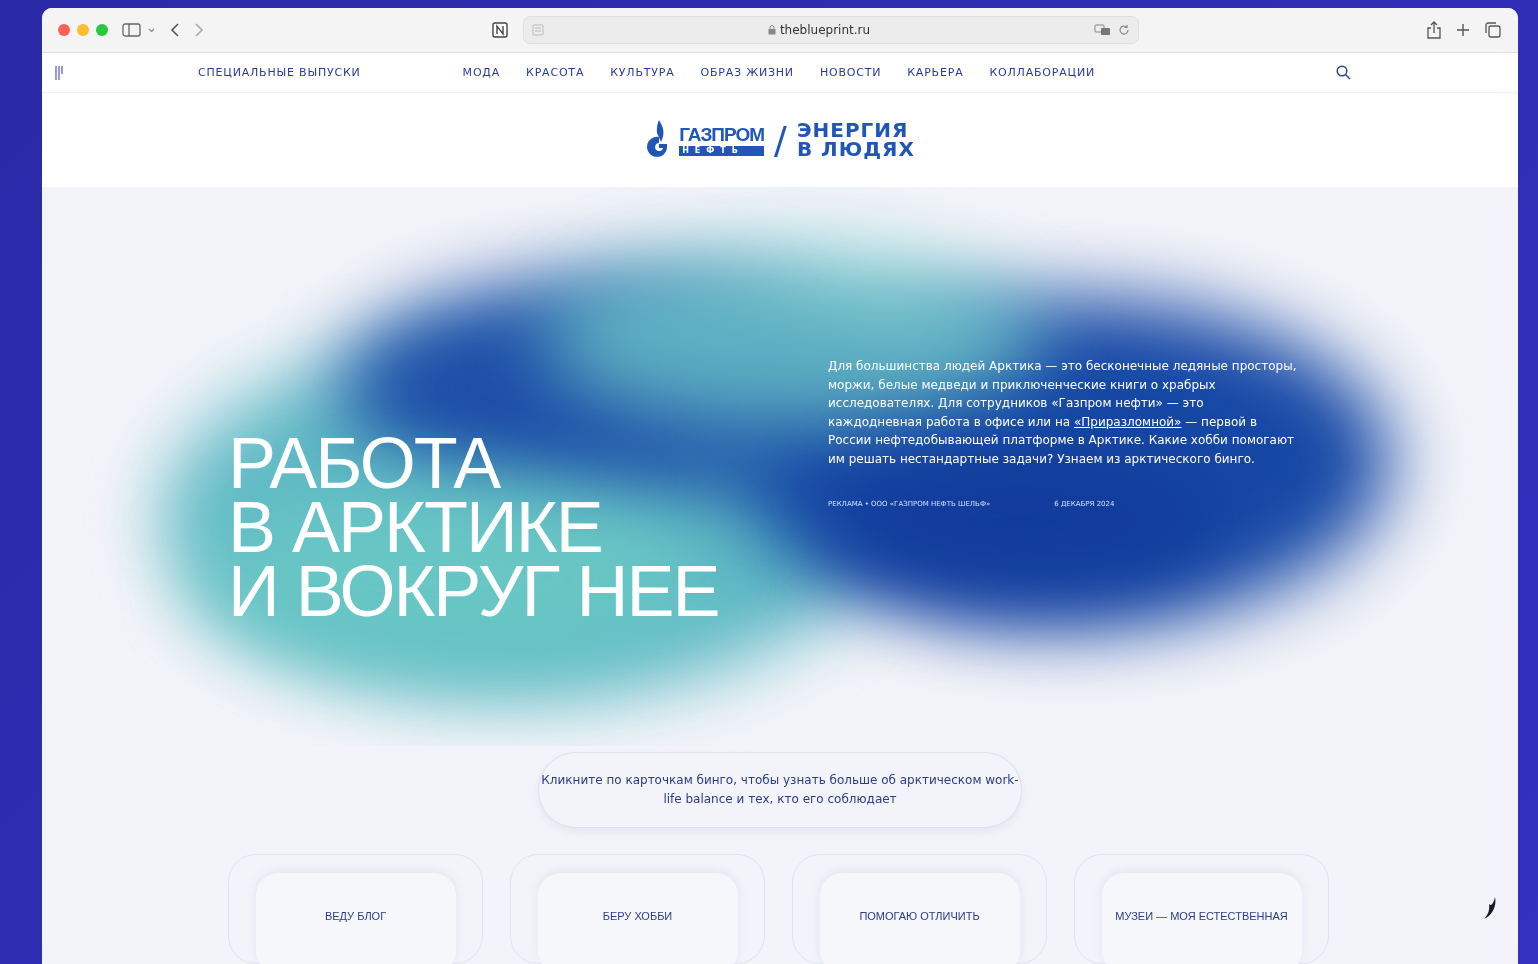 The height and width of the screenshot is (964, 1538). What do you see at coordinates (1201, 909) in the screenshot?
I see `bingo-card: МУЗЕИ — МОЯ ЕСТЕСТВЕННАЯ` at bounding box center [1201, 909].